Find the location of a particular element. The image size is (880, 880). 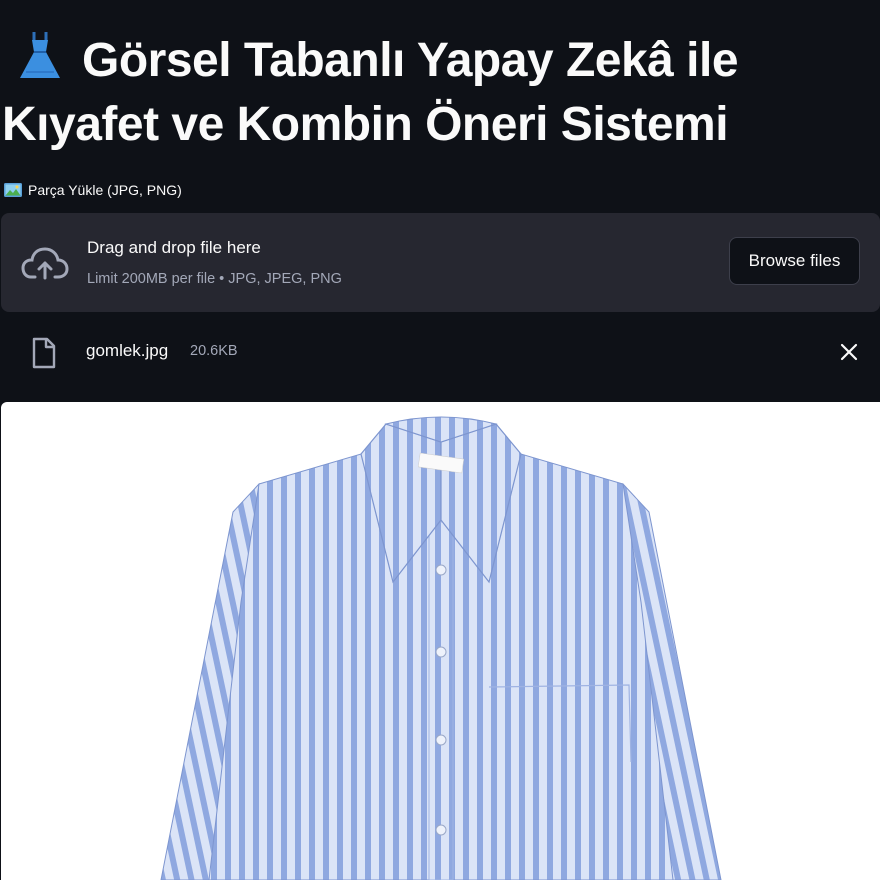

cloud-upload-icon is located at coordinates (45, 263).